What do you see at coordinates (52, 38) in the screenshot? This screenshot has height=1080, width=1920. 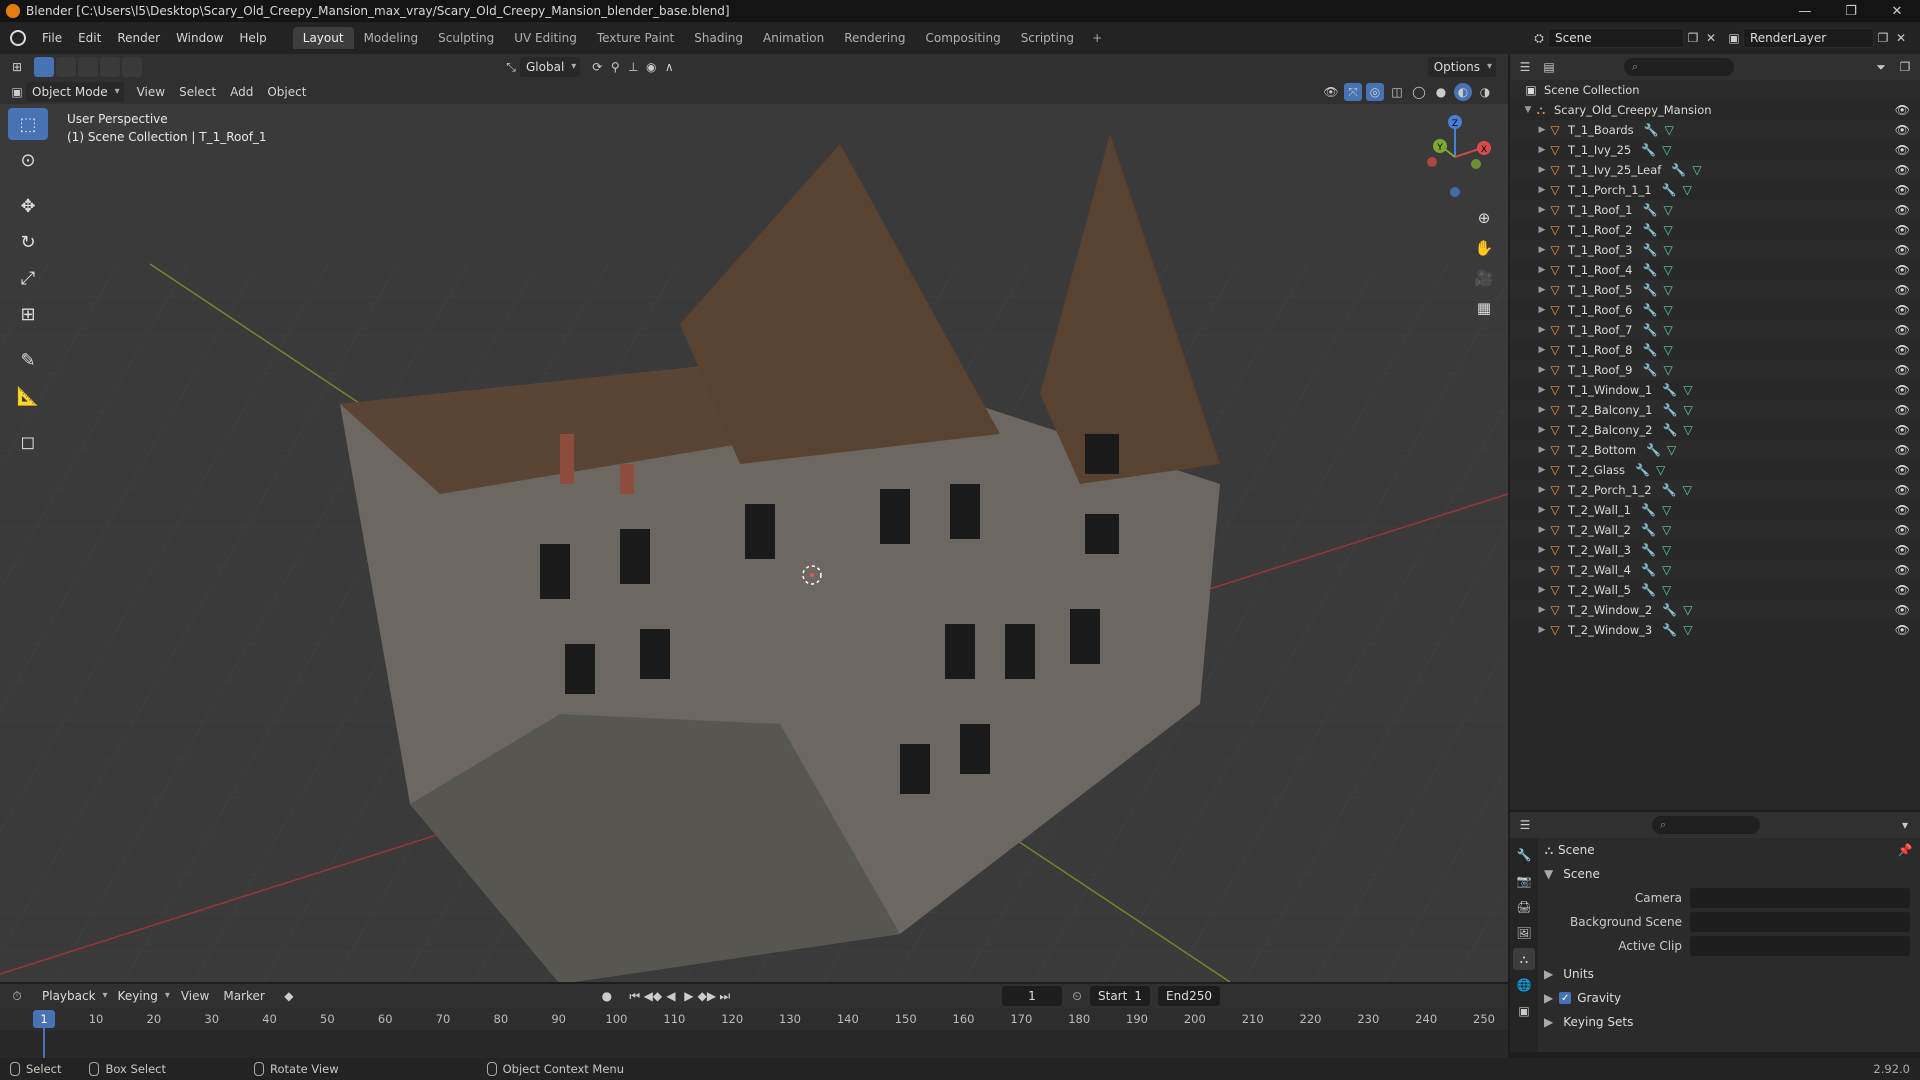 I see `menu-file: File` at bounding box center [52, 38].